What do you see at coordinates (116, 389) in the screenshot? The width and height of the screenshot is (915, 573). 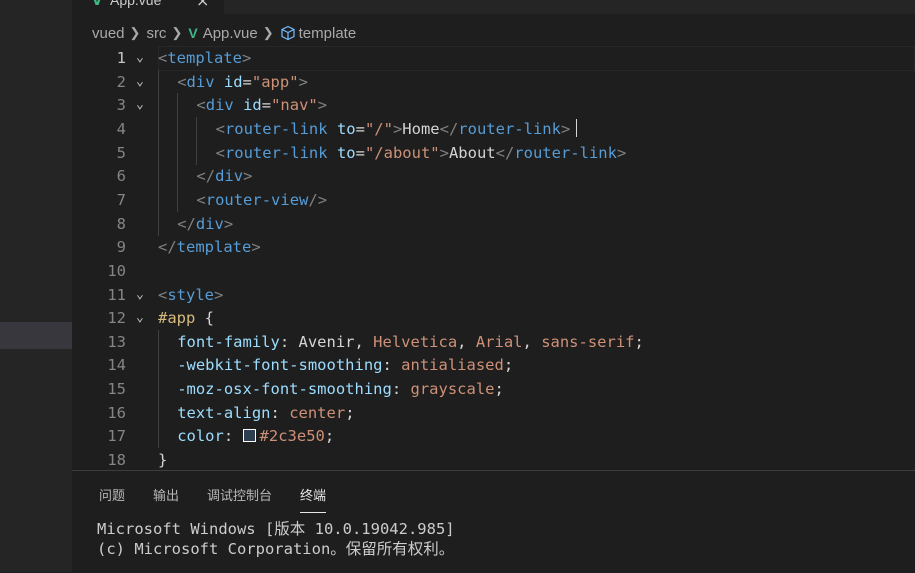 I see `line-number: 15` at bounding box center [116, 389].